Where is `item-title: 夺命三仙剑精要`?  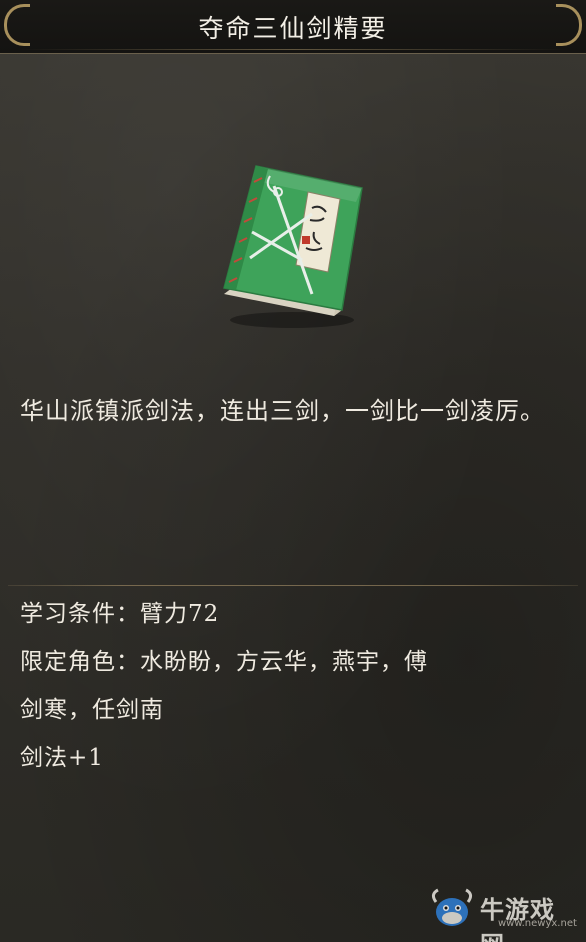
item-title: 夺命三仙剑精要 is located at coordinates (293, 28).